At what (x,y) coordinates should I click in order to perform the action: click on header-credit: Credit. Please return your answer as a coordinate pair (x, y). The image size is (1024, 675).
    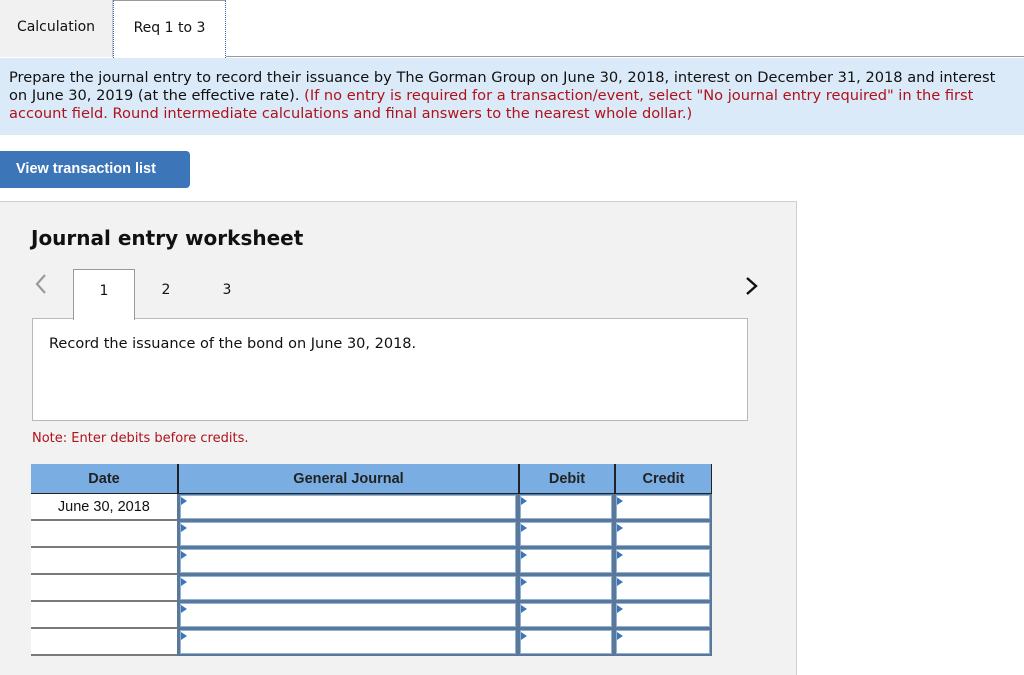
    Looking at the image, I should click on (663, 478).